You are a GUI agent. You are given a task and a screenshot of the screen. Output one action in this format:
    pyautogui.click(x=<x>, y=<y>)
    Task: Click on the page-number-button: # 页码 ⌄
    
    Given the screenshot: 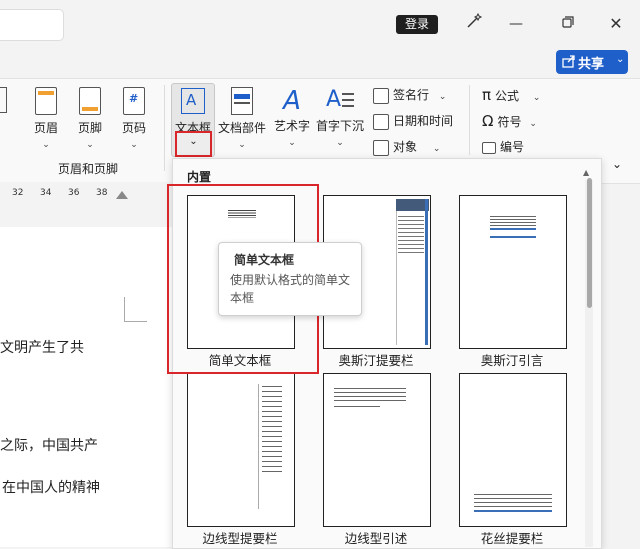 What is the action you would take?
    pyautogui.click(x=134, y=118)
    